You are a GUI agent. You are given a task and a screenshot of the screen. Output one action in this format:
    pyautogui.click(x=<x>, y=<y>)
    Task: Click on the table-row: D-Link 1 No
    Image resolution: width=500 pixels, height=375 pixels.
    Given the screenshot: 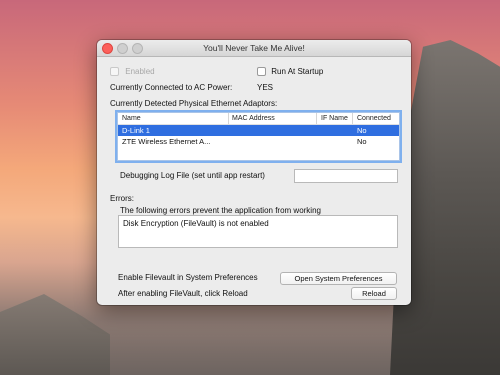 What is the action you would take?
    pyautogui.click(x=258, y=130)
    